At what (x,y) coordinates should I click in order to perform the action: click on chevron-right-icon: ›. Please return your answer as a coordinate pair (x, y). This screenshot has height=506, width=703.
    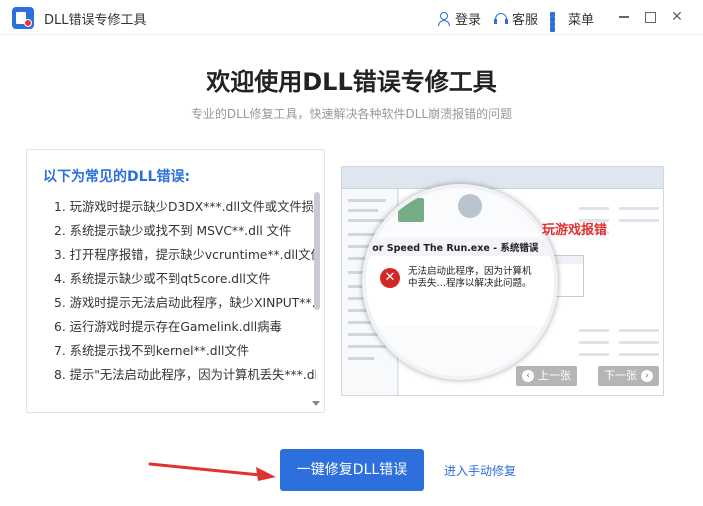
    Looking at the image, I should click on (647, 376).